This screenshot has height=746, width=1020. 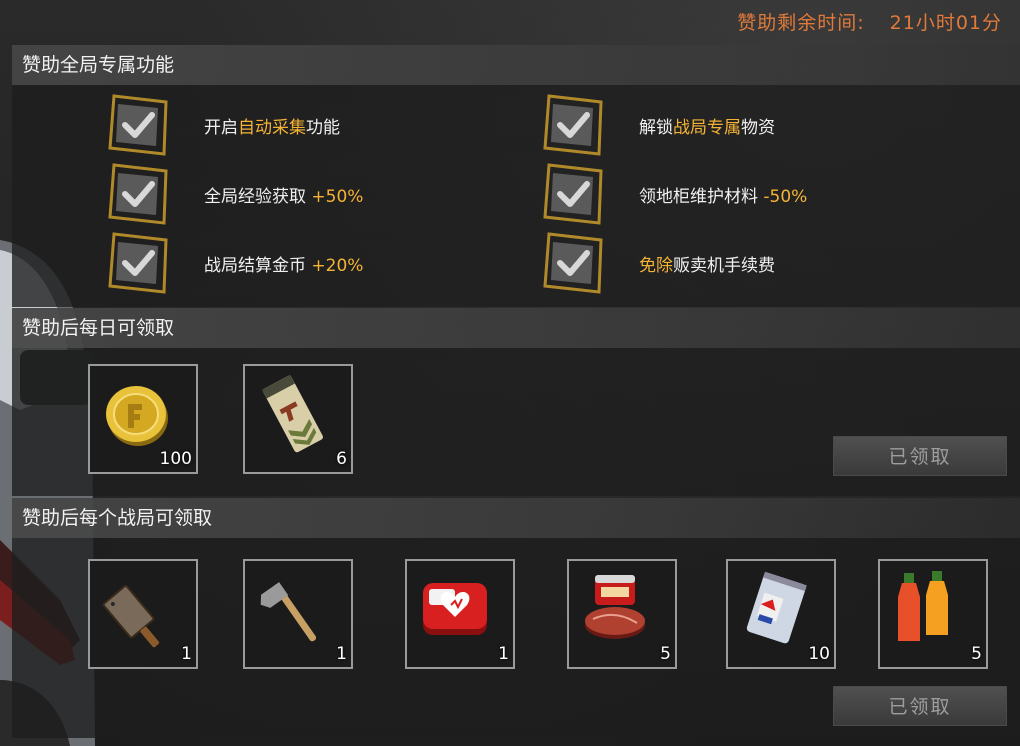 What do you see at coordinates (758, 127) in the screenshot?
I see `feature-text-post: 物资` at bounding box center [758, 127].